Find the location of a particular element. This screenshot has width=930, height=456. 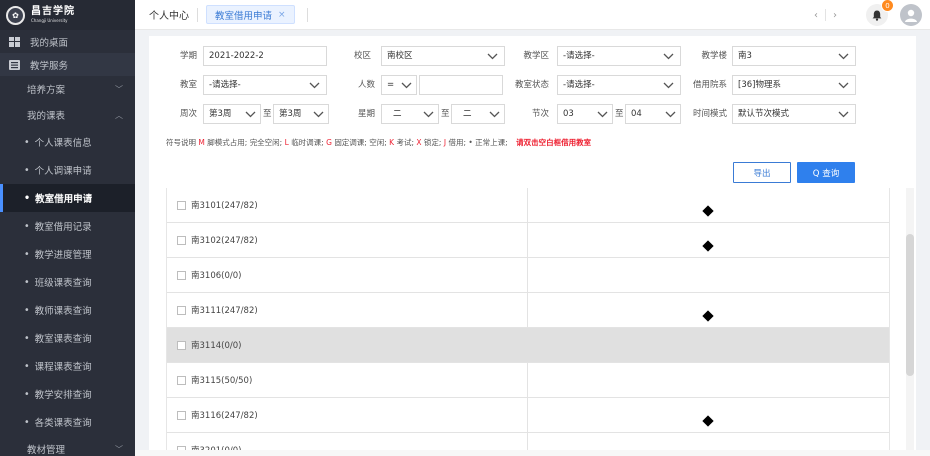

day-to-select: 二 is located at coordinates (478, 114).